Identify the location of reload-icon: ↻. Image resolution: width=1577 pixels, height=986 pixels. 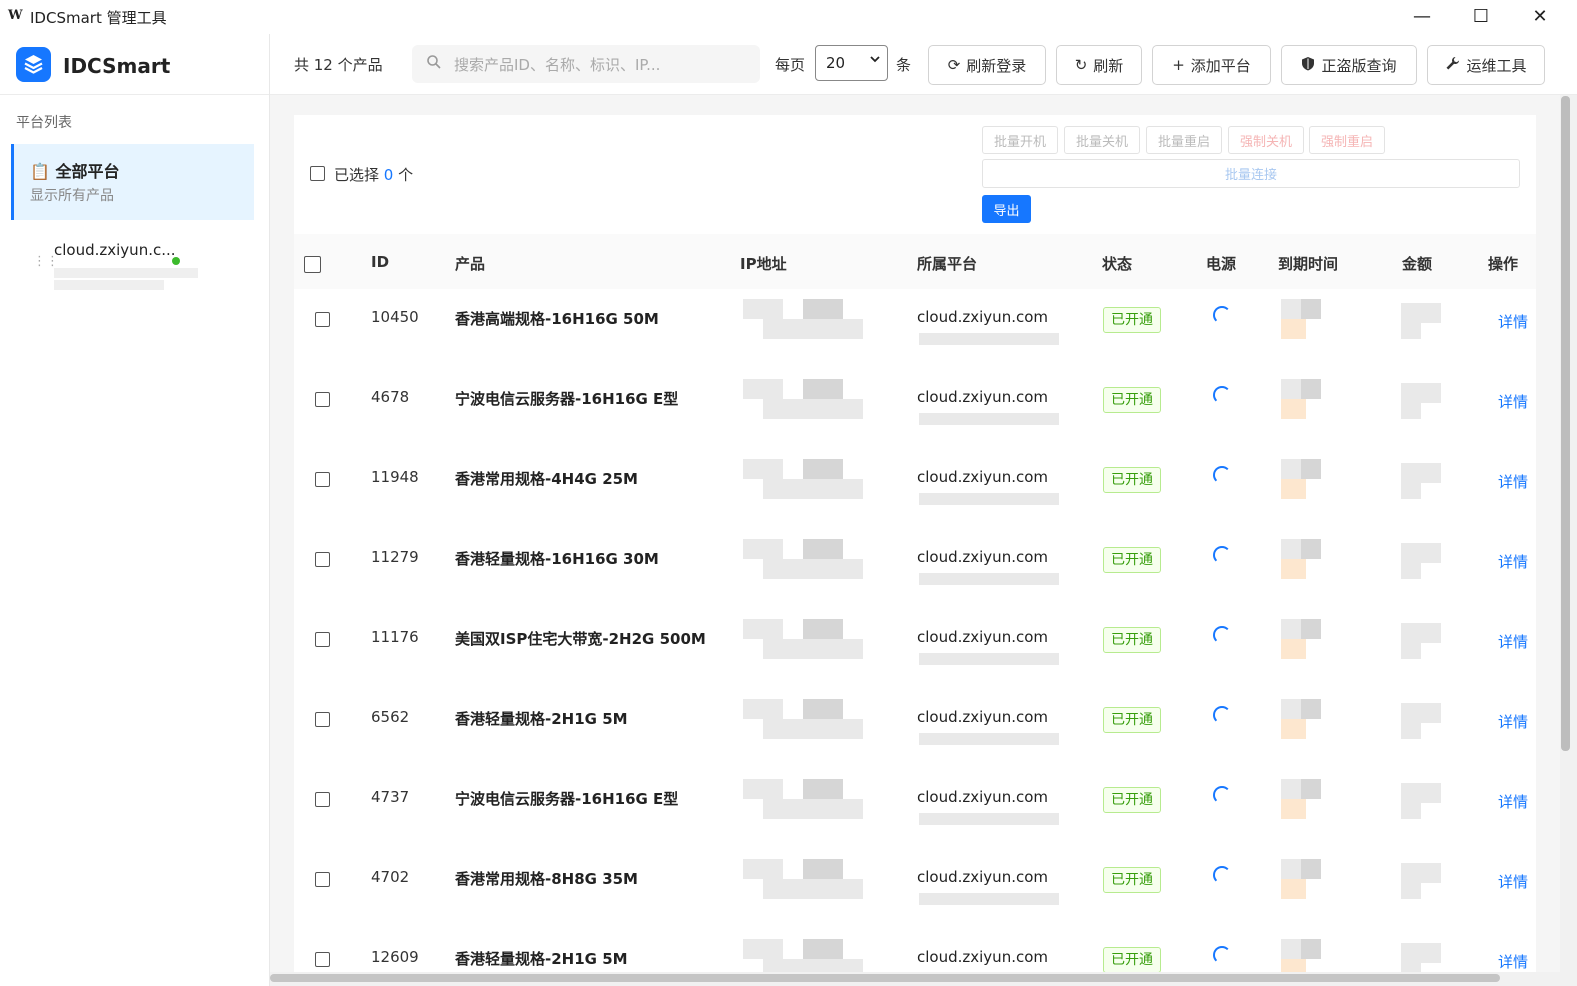
(1081, 65).